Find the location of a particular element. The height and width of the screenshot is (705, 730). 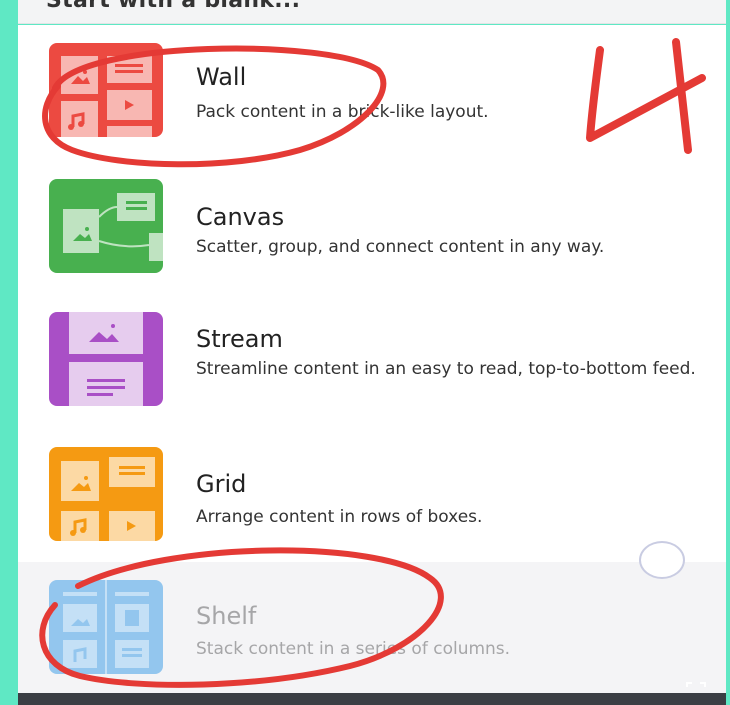

shelf-circle-annotation is located at coordinates (241, 617).